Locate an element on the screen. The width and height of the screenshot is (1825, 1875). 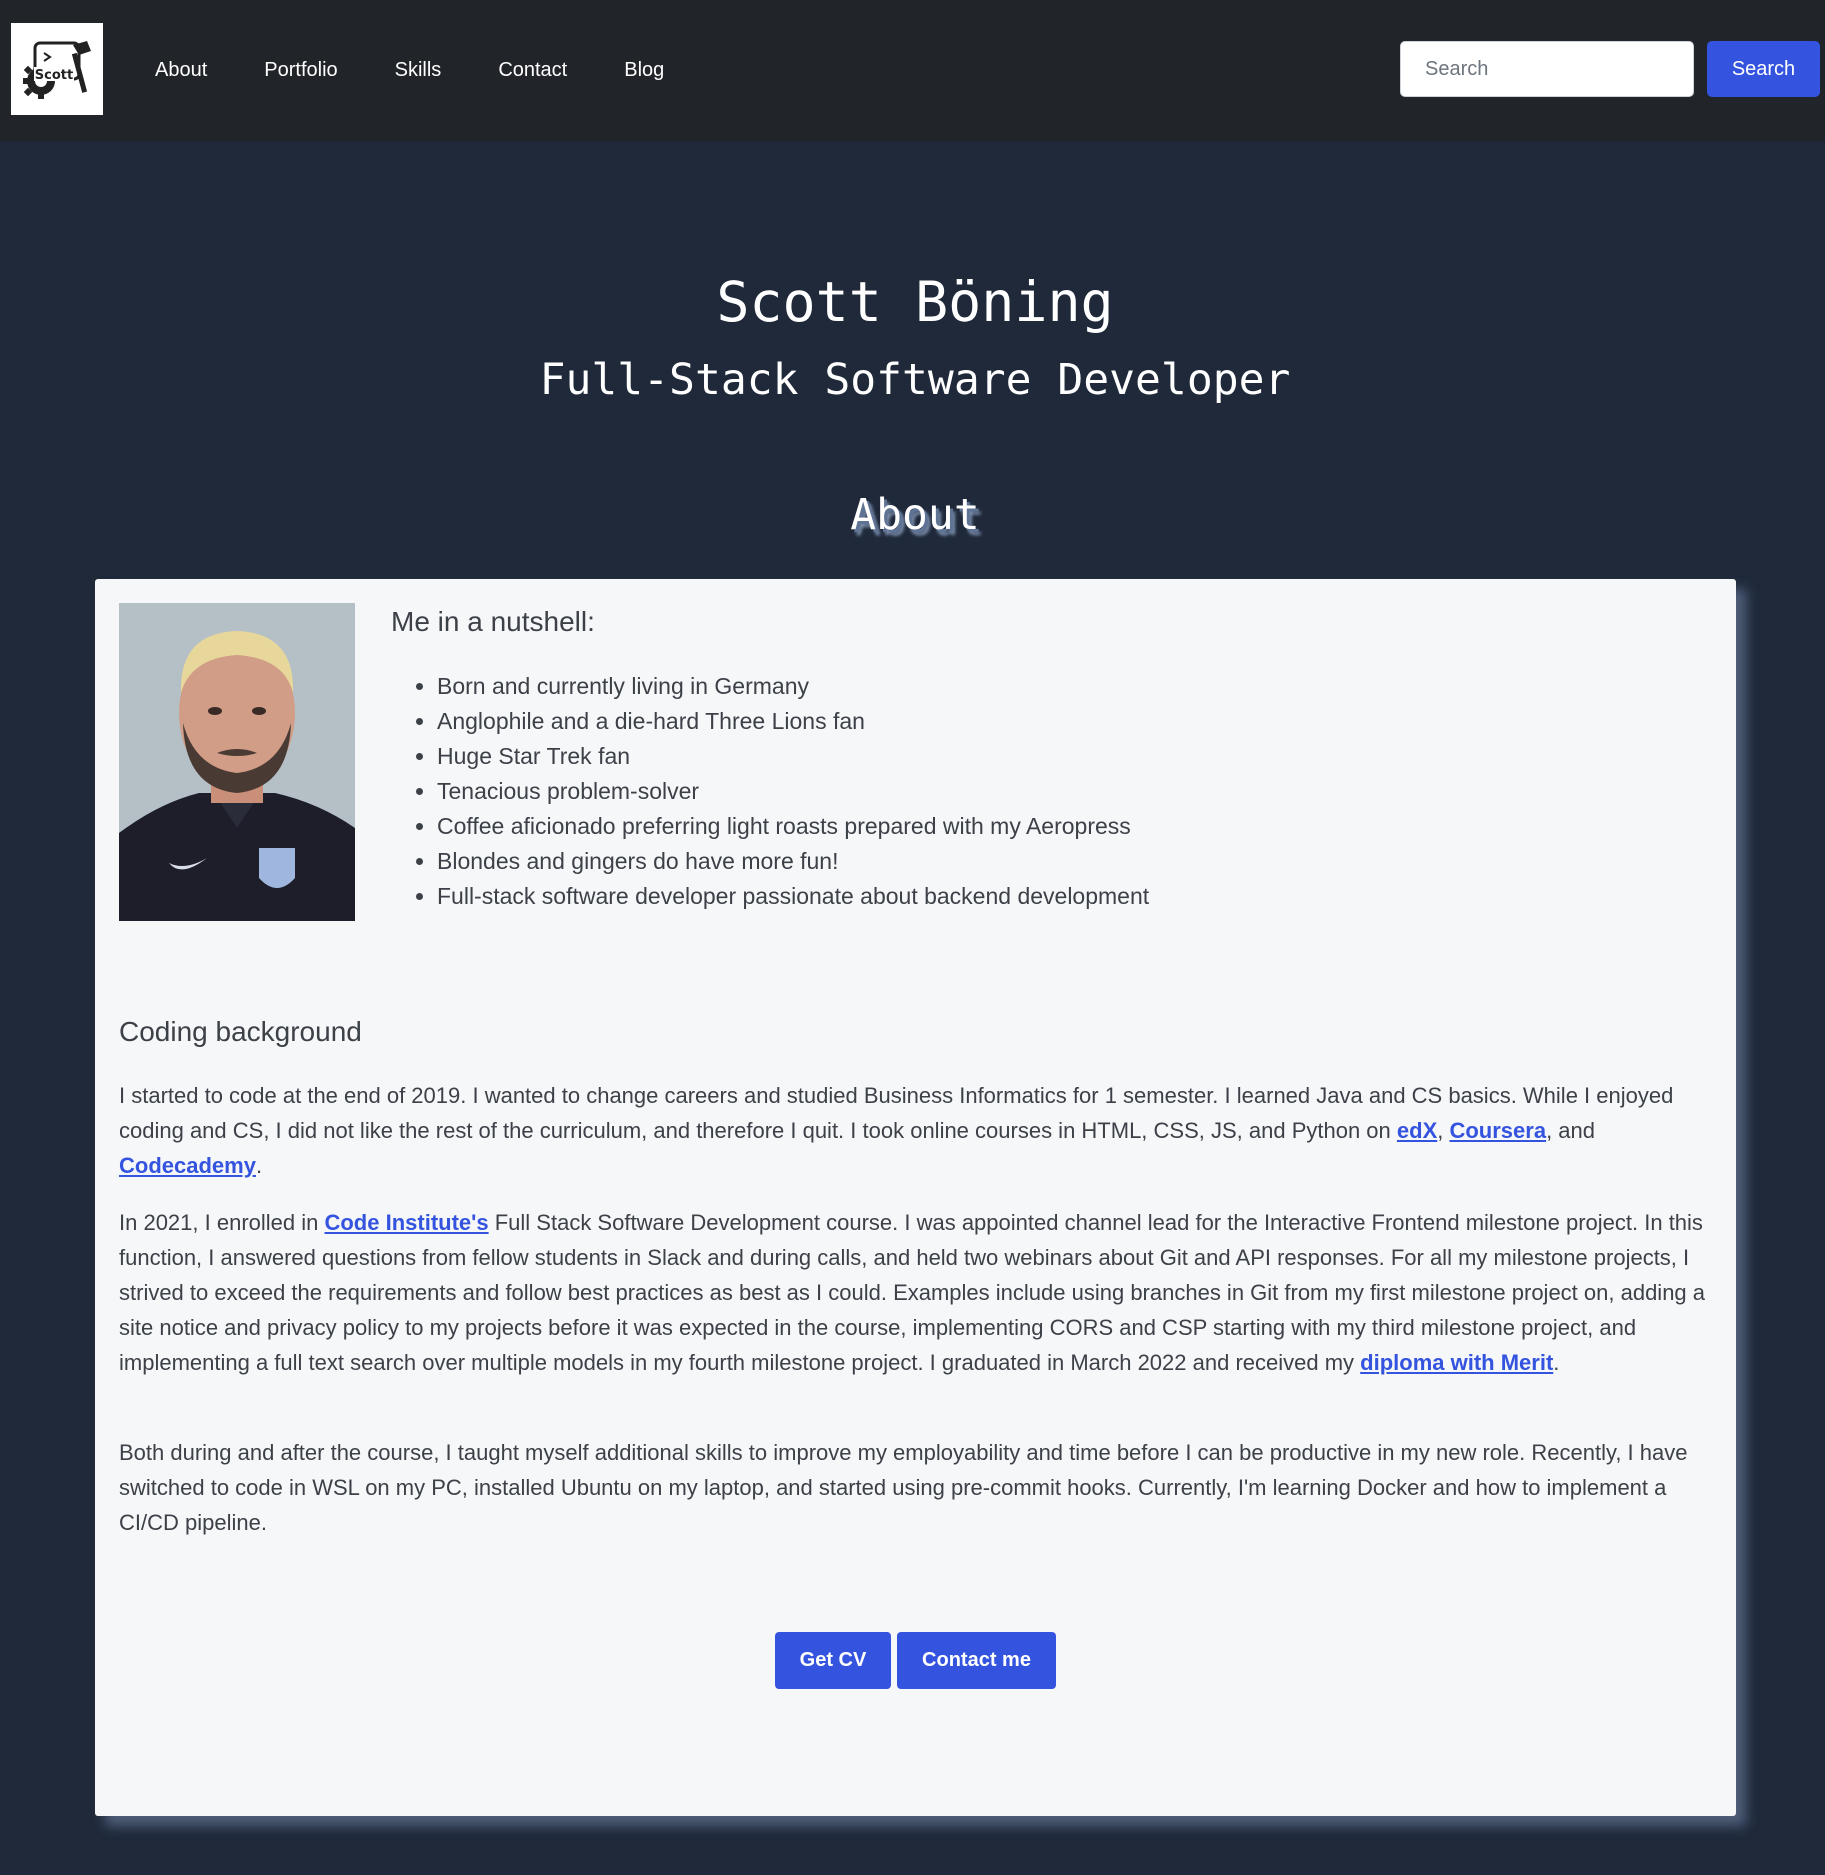
nutshell-title: Me in a nutshell: is located at coordinates (493, 621).